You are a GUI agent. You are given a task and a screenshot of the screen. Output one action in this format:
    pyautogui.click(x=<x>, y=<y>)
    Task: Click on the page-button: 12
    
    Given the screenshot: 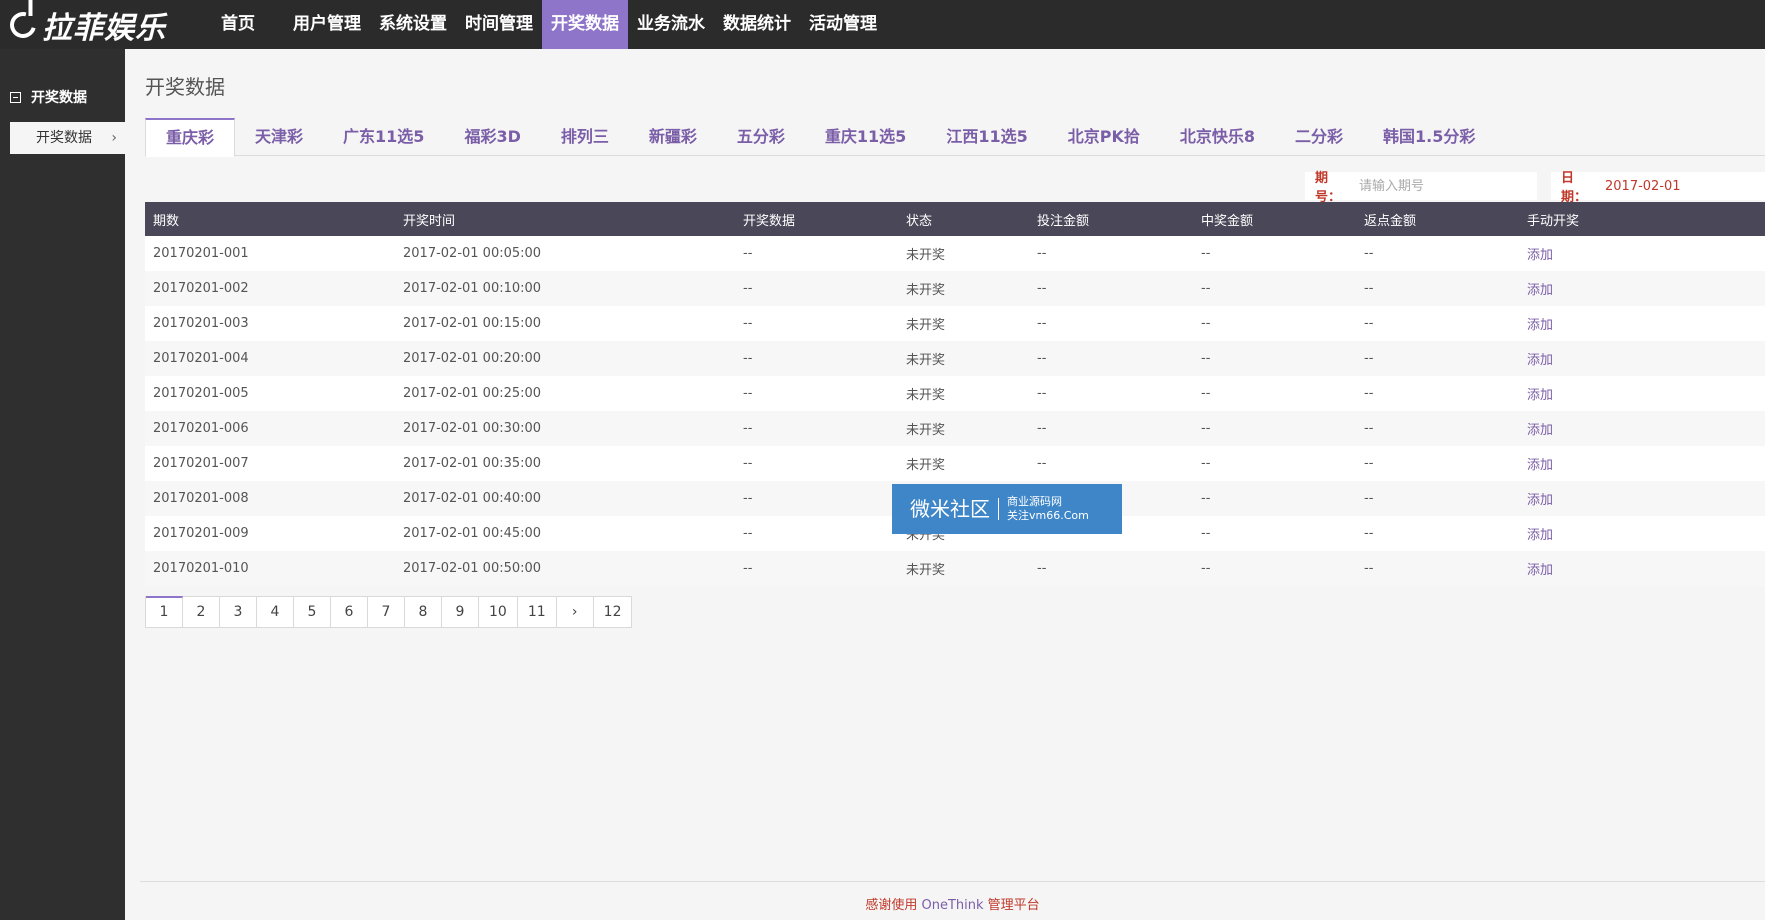 What is the action you would take?
    pyautogui.click(x=613, y=612)
    